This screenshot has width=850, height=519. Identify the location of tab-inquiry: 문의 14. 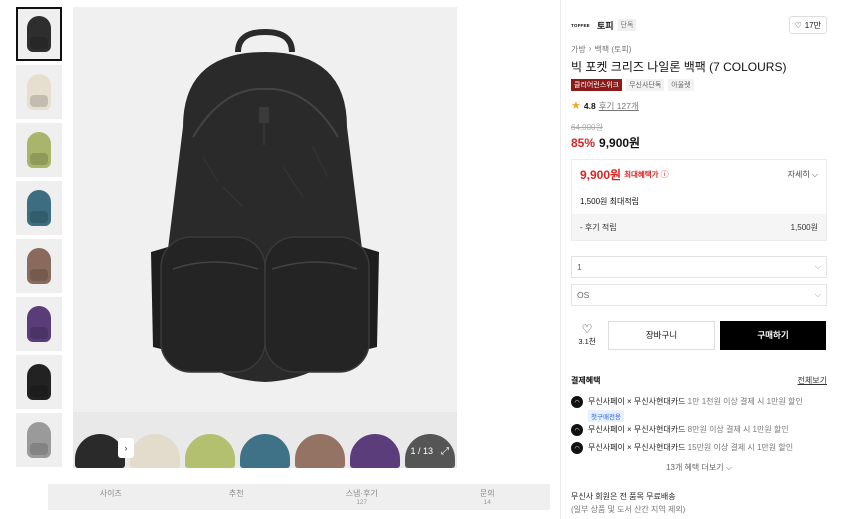
(488, 497).